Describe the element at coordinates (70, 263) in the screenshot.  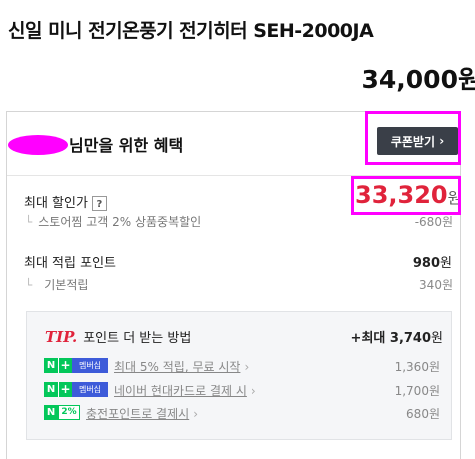
I see `max-points-label: 최대 적립 포인트` at that location.